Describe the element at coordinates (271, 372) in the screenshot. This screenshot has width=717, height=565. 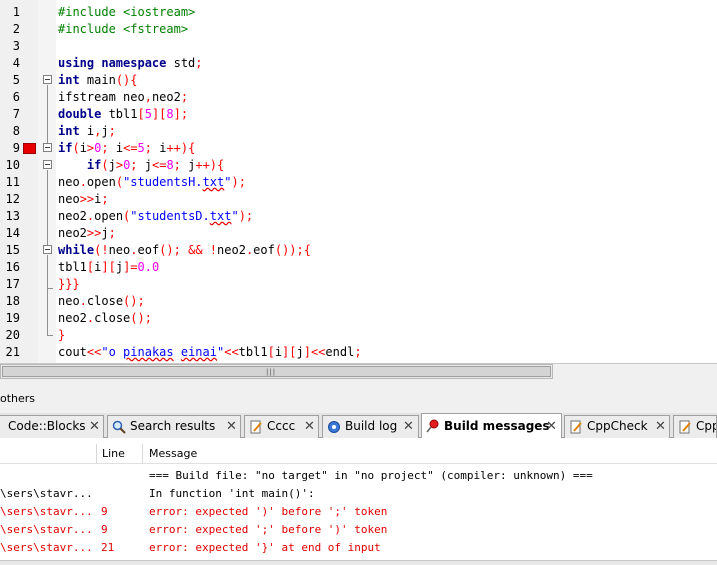
I see `grip-icon: |||` at that location.